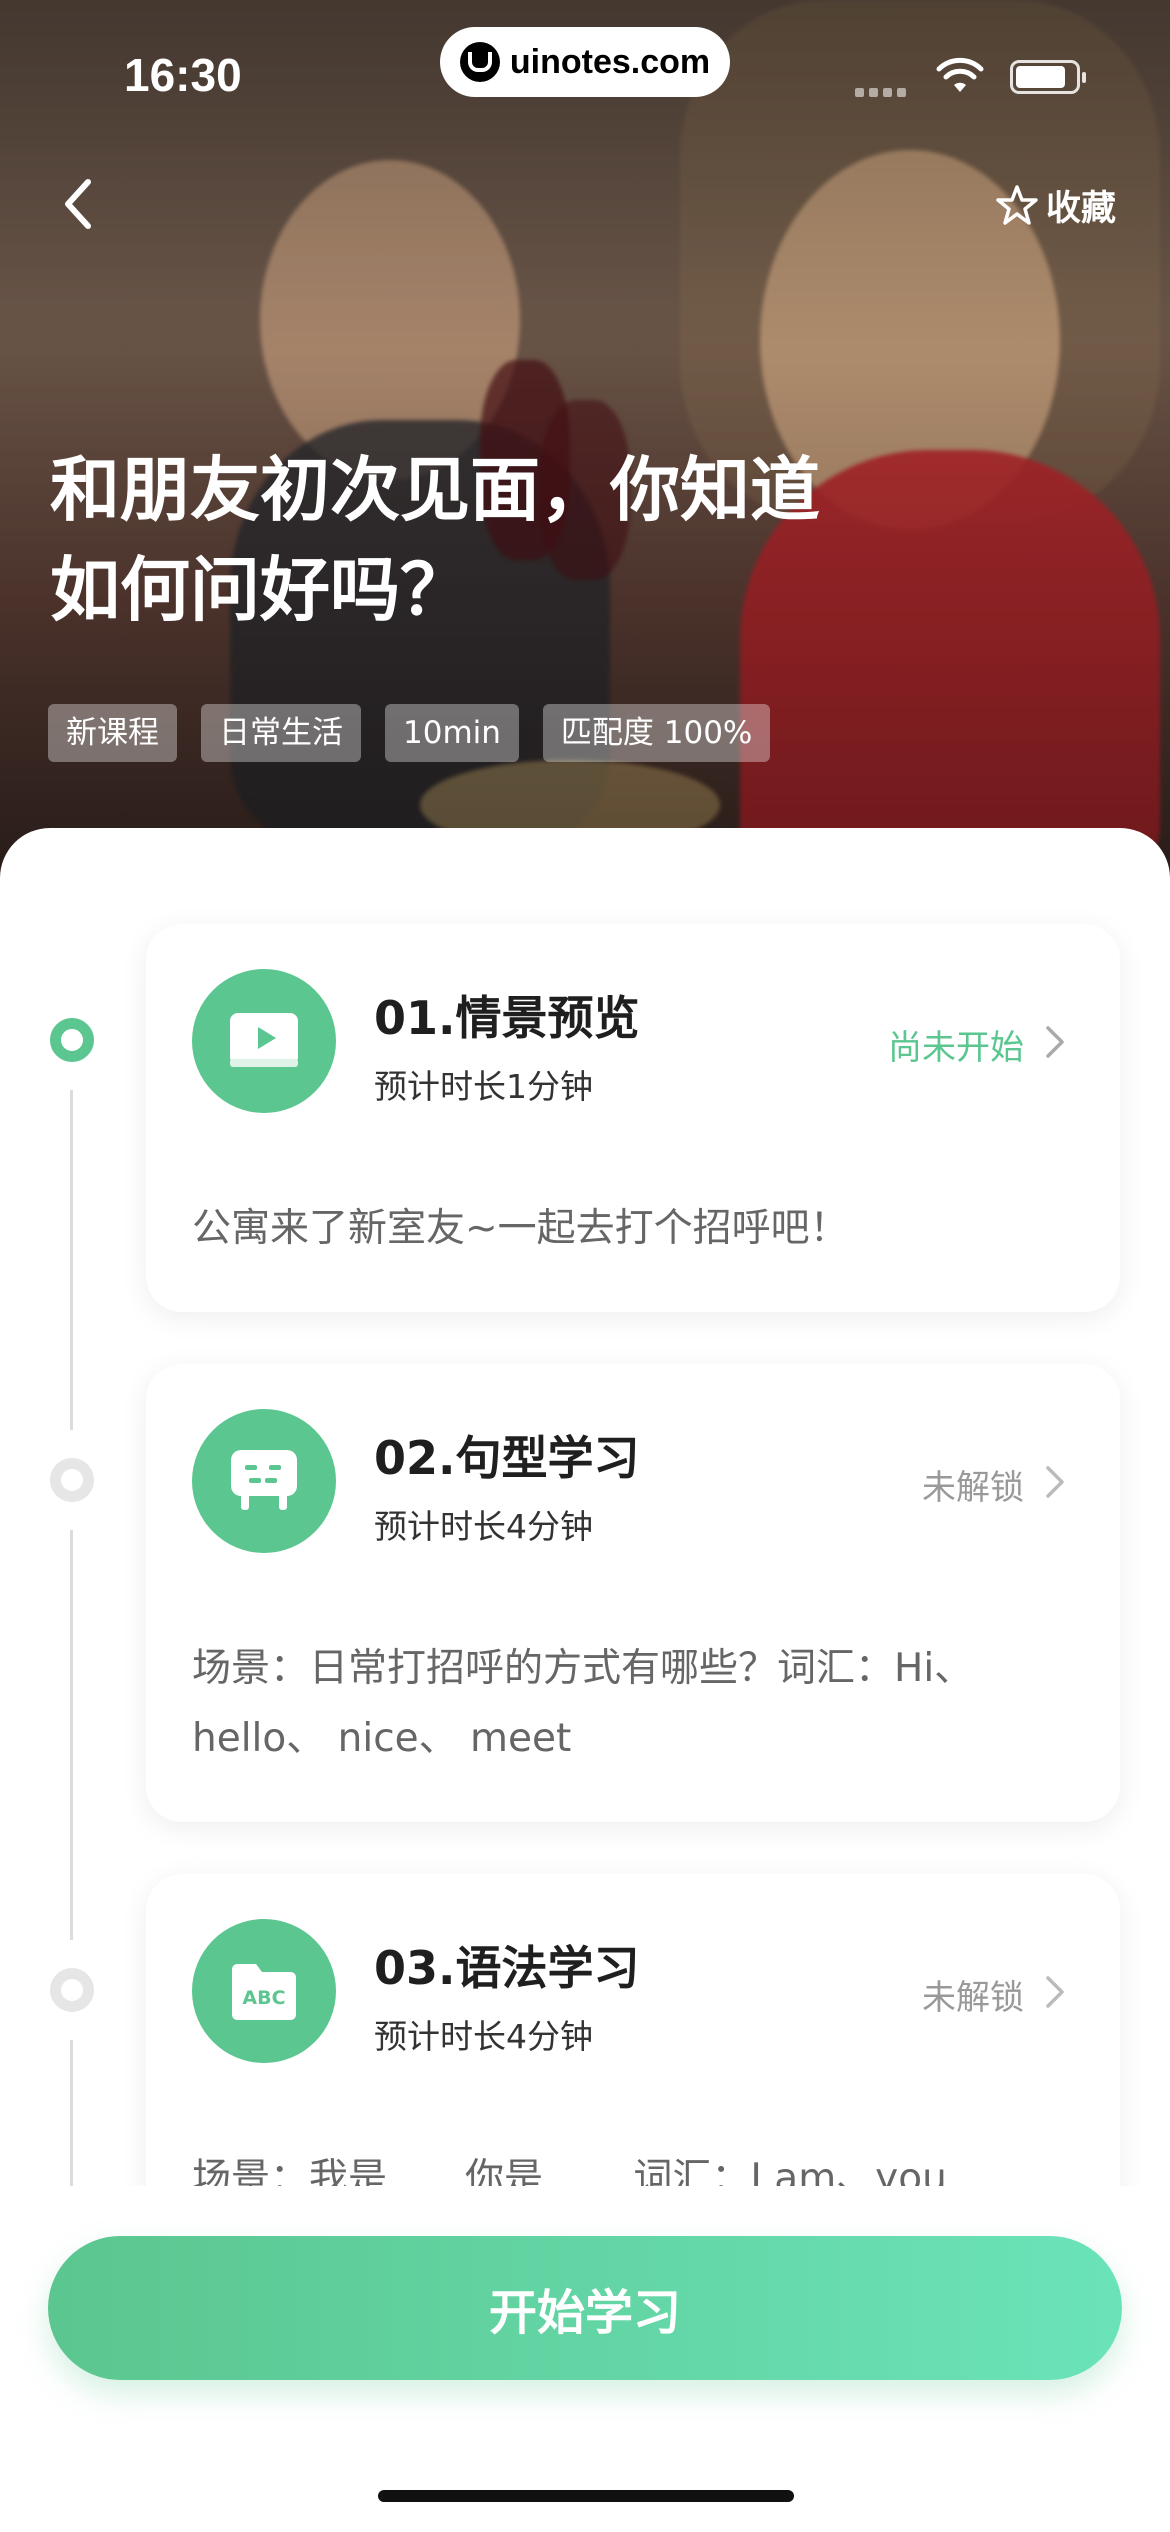  I want to click on tag-match: 匹配度 100%, so click(656, 733).